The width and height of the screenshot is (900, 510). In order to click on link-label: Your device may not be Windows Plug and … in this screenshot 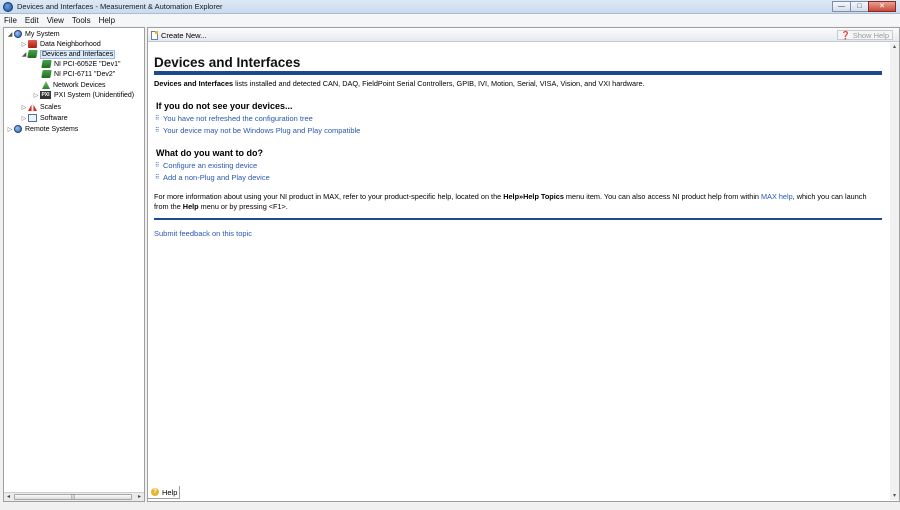, I will do `click(261, 130)`.